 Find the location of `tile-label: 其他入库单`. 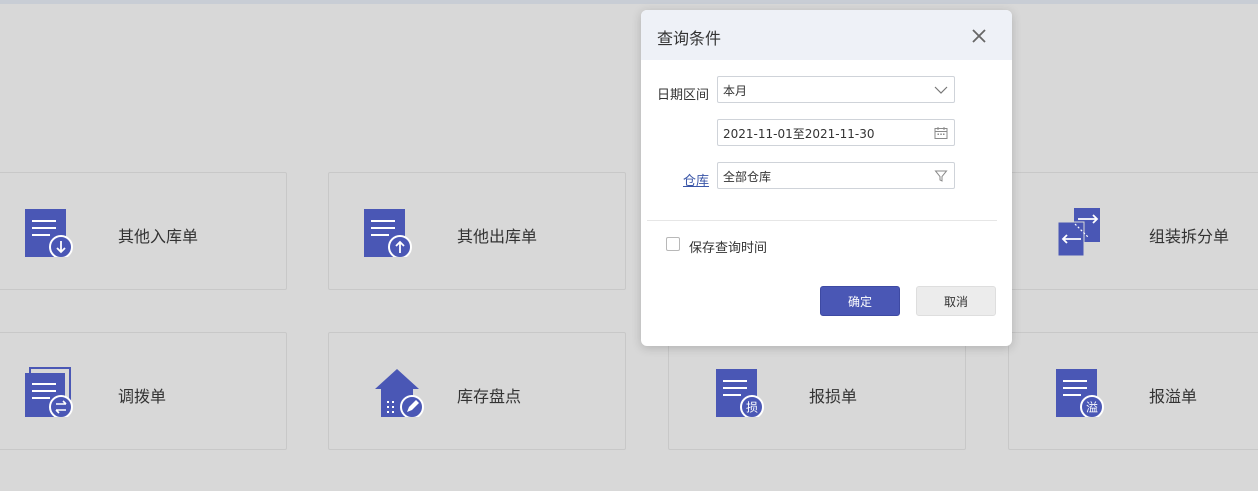

tile-label: 其他入库单 is located at coordinates (158, 236).